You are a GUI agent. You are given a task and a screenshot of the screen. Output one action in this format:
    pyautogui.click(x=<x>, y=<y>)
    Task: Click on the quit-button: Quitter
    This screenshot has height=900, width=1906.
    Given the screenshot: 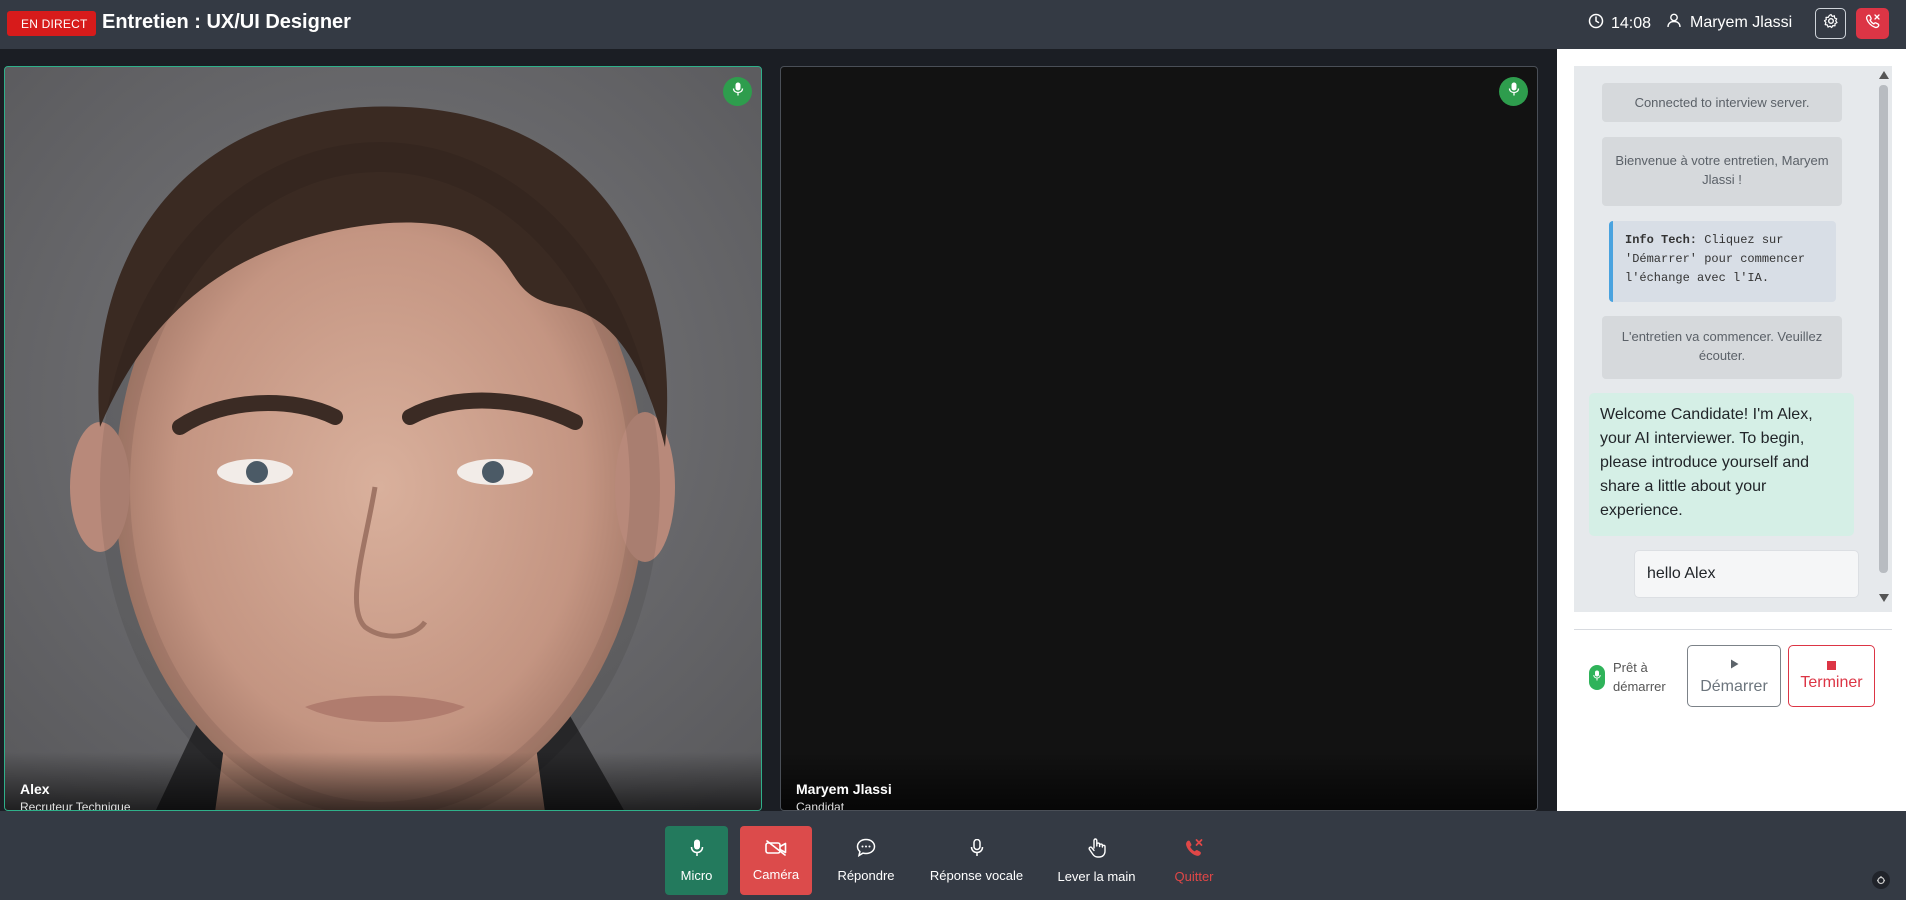 What is the action you would take?
    pyautogui.click(x=1194, y=860)
    